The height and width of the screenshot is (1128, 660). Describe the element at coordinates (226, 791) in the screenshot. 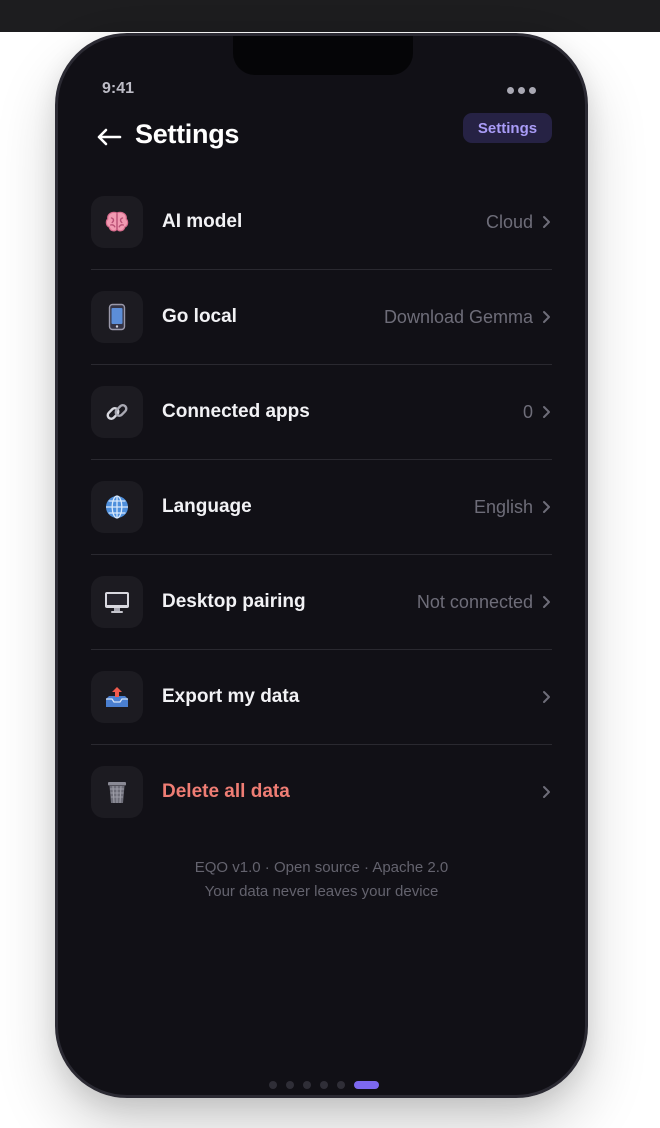

I see `row-label-delete-data: Delete all data` at that location.